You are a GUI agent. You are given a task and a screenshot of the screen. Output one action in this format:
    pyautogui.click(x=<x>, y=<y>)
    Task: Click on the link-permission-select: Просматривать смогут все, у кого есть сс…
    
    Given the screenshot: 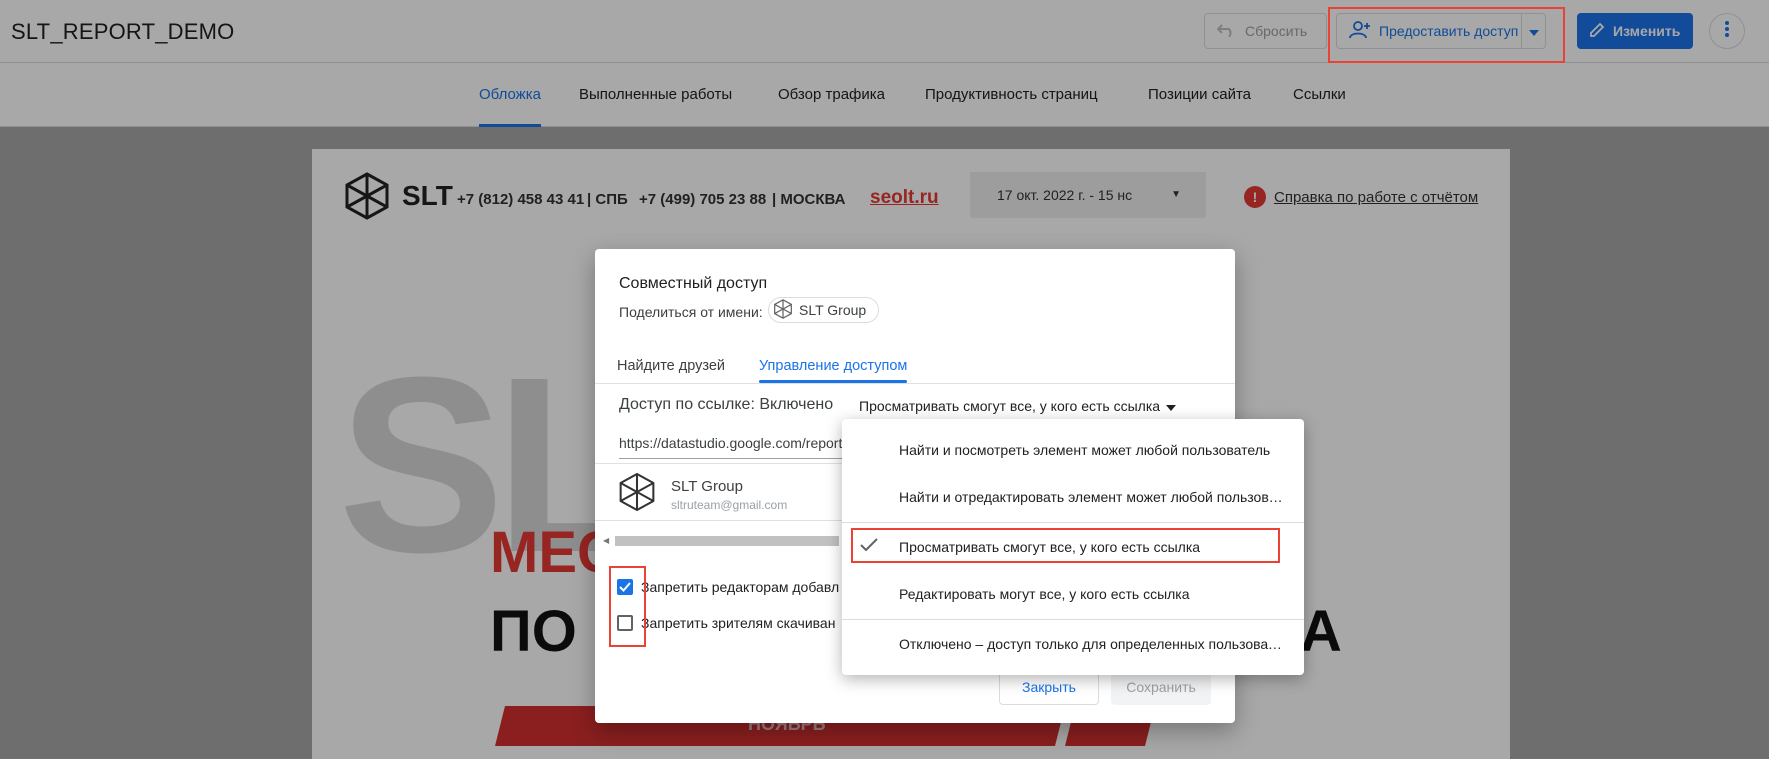 What is the action you would take?
    pyautogui.click(x=1018, y=406)
    